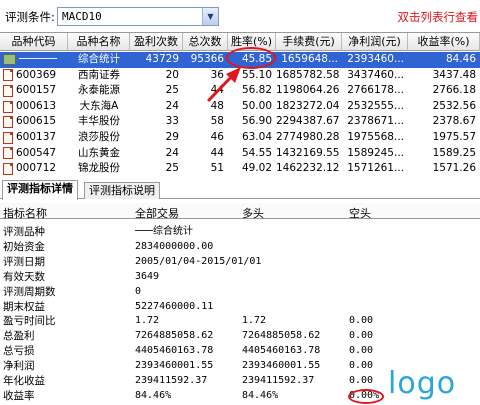 This screenshot has width=480, height=405. I want to click on detail-row: 盈亏时间比 1.72 1.72 0.00, so click(240, 321).